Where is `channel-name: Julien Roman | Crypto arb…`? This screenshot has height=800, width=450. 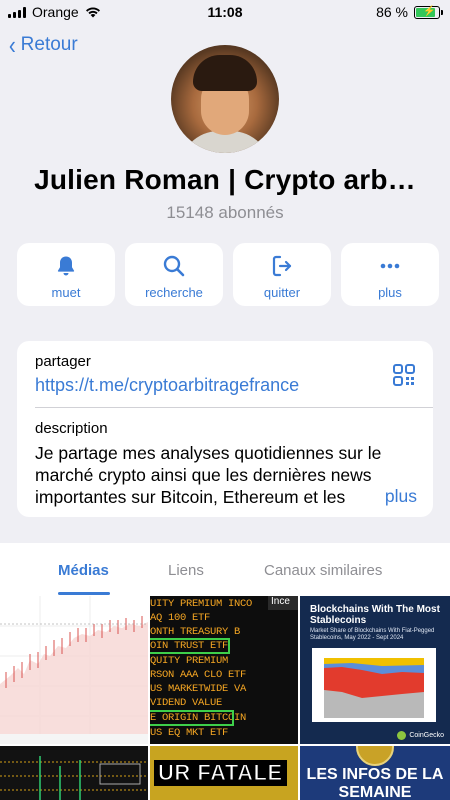
channel-name: Julien Roman | Crypto arb… is located at coordinates (225, 179).